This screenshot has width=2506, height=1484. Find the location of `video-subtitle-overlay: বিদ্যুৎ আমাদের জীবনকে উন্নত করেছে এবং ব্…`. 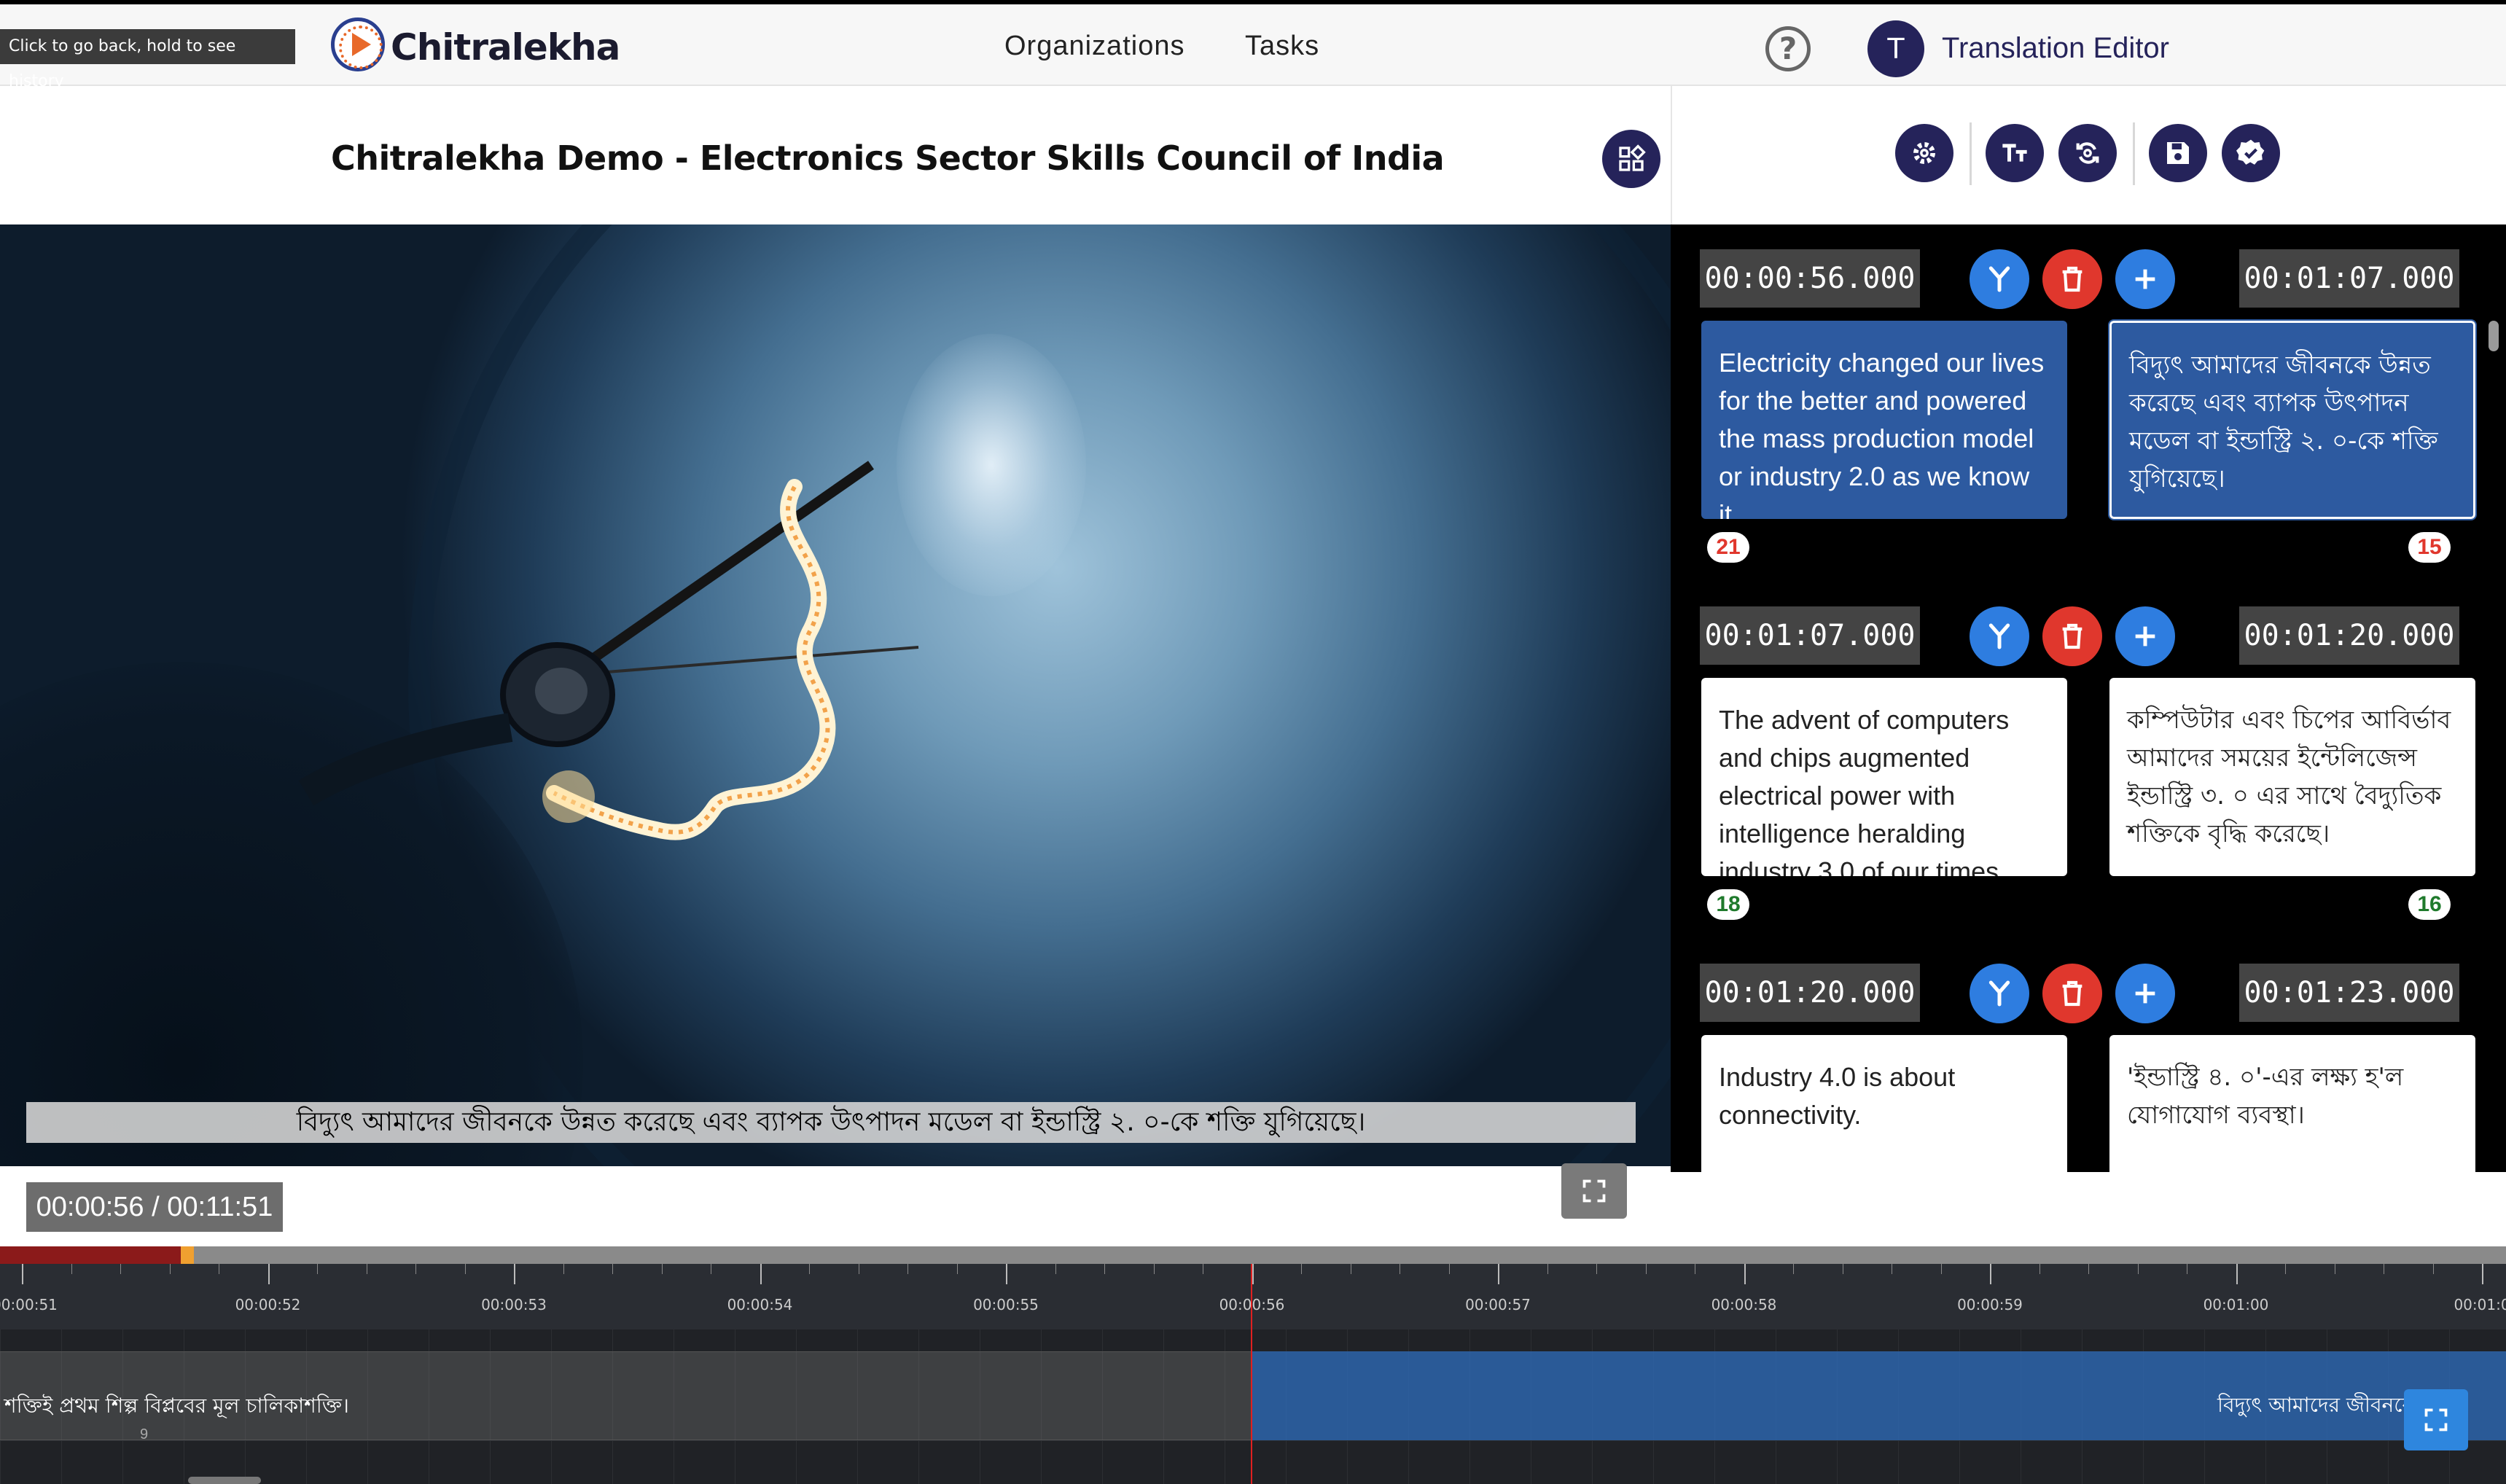

video-subtitle-overlay: বিদ্যুৎ আমাদের জীবনকে উন্নত করেছে এবং ব্… is located at coordinates (831, 1122).